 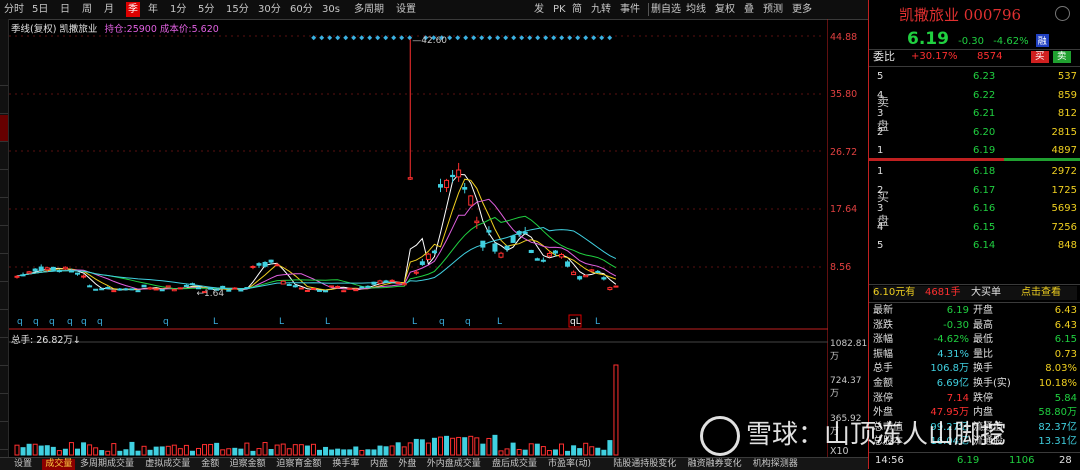 What do you see at coordinates (575, 322) in the screenshot?
I see `event-marker: qL` at bounding box center [575, 322].